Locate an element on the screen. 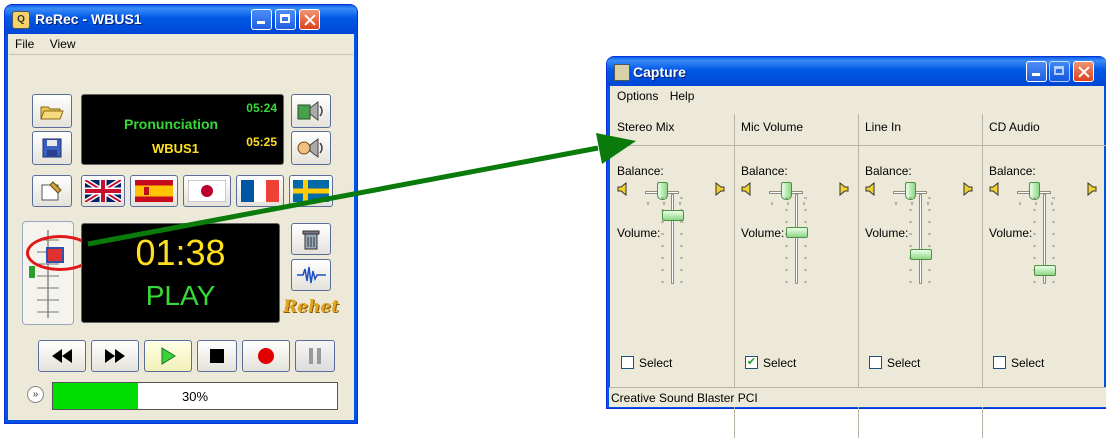  rewind-button is located at coordinates (62, 356).